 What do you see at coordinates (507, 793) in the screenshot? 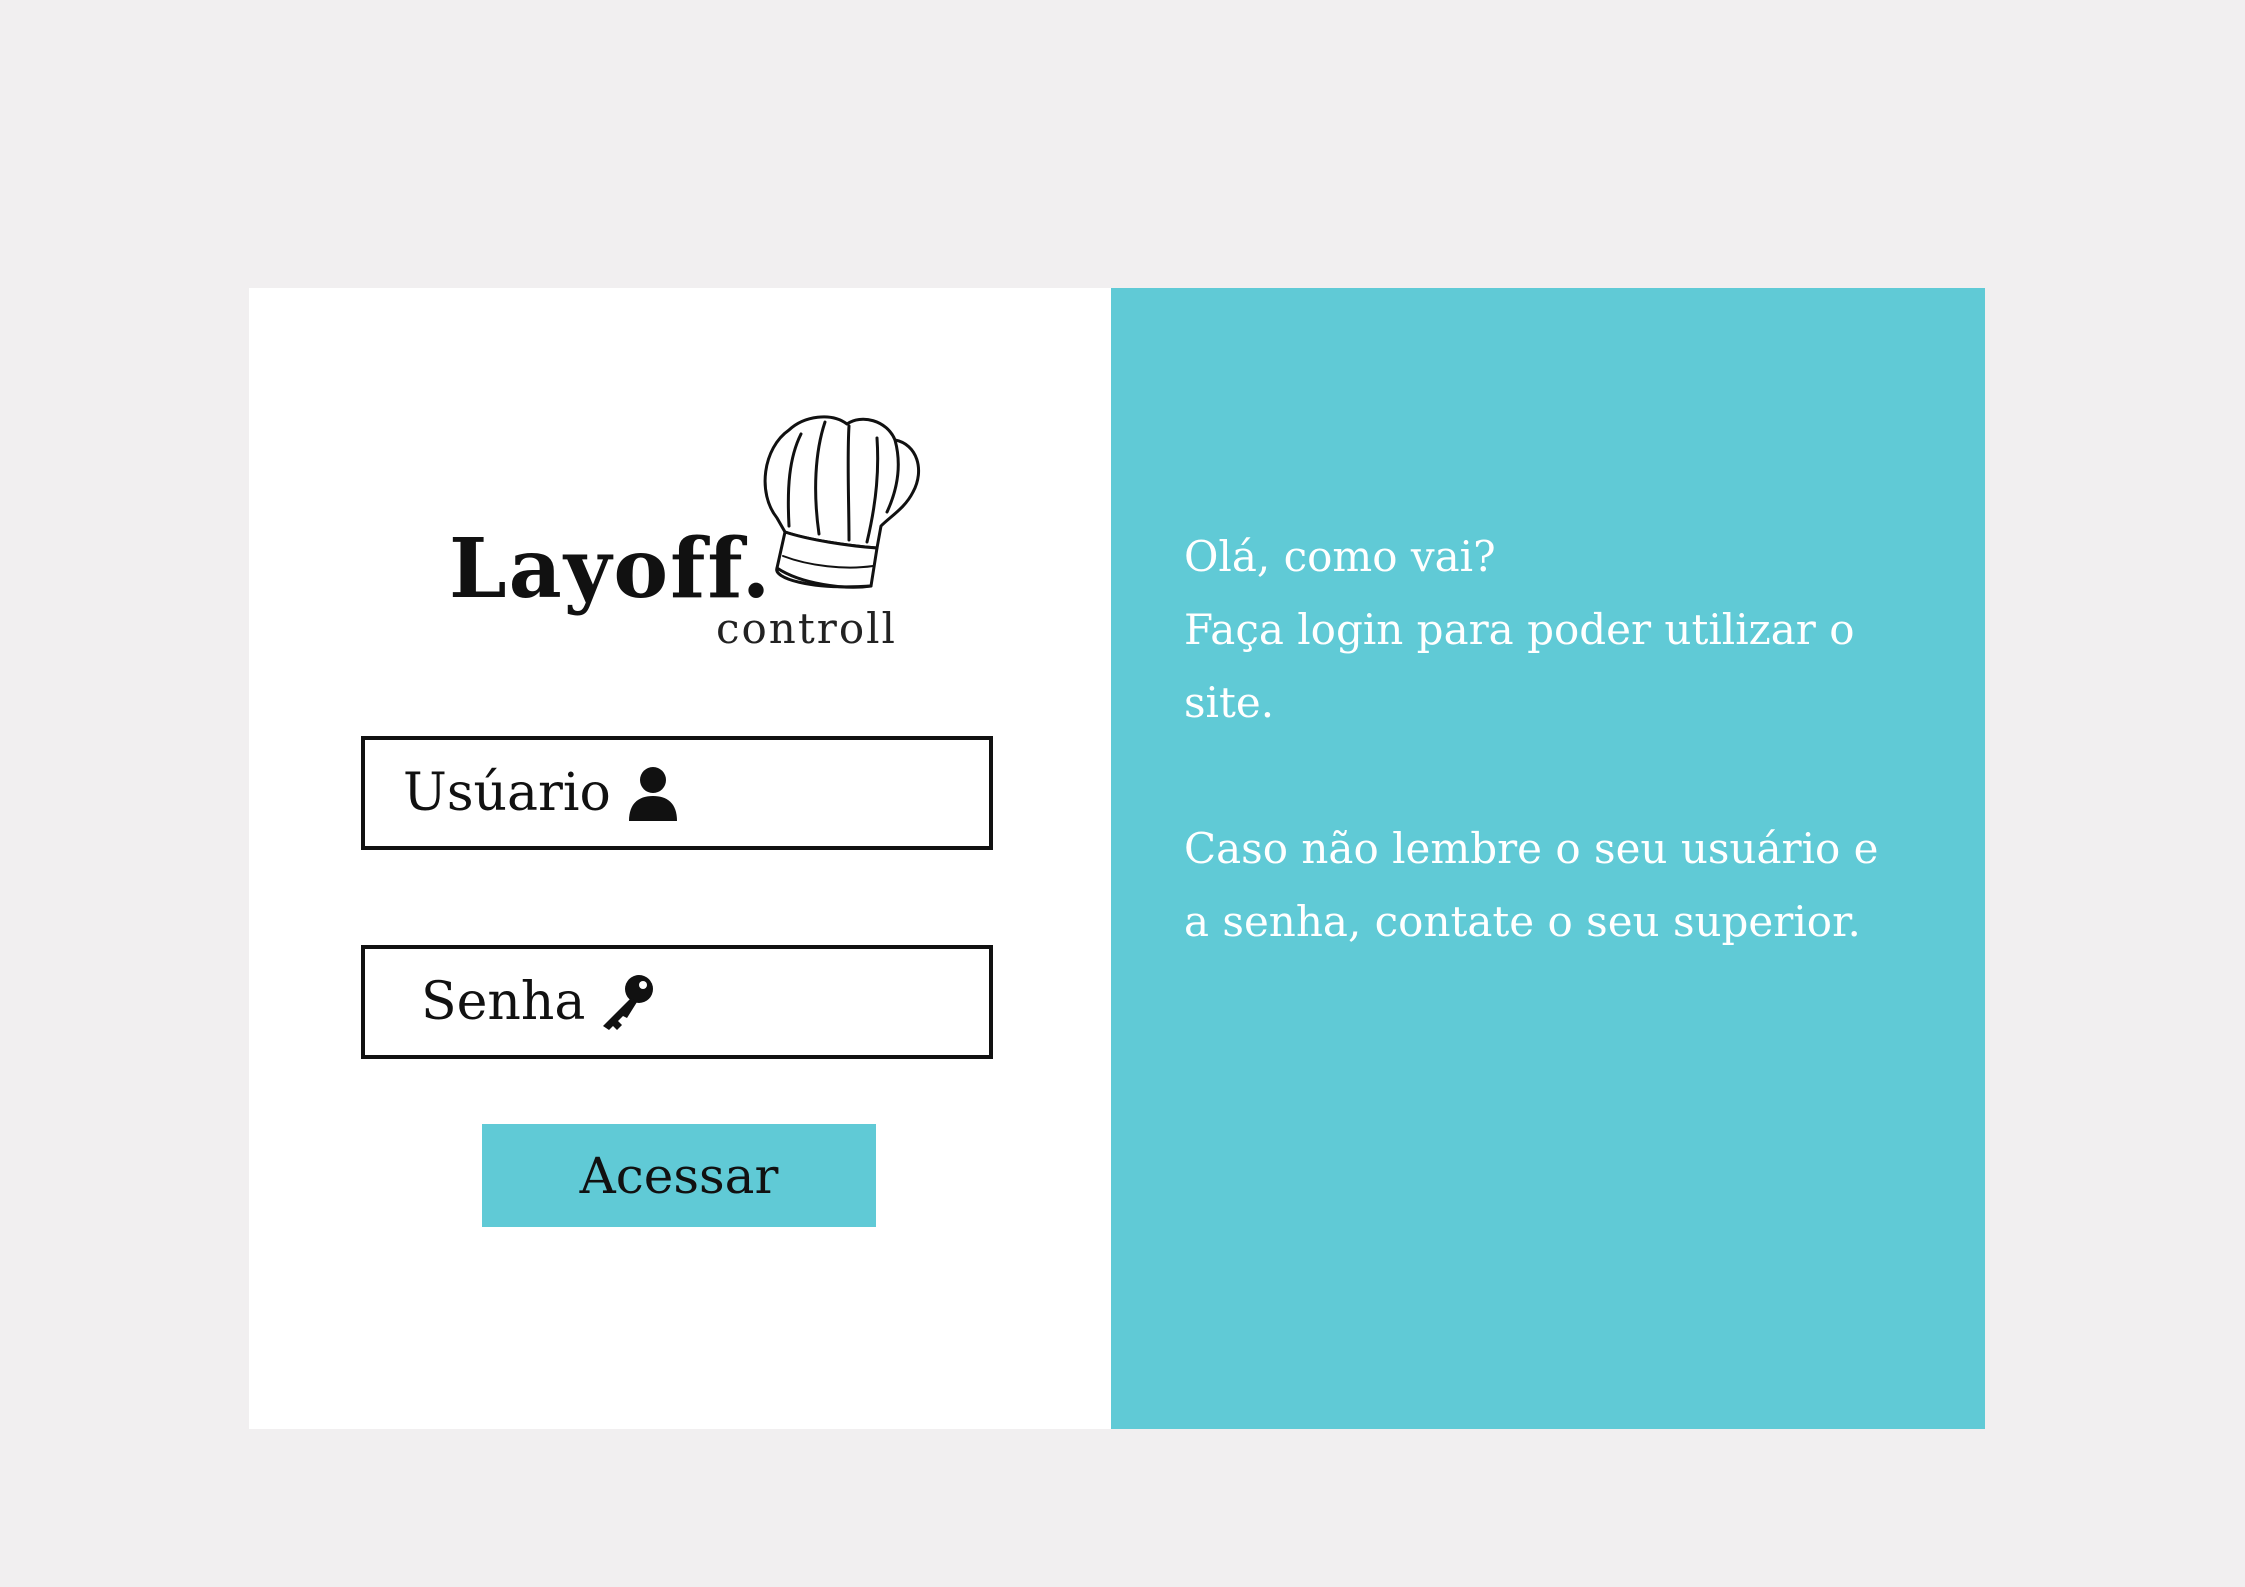
I see `username-label: Usúario` at bounding box center [507, 793].